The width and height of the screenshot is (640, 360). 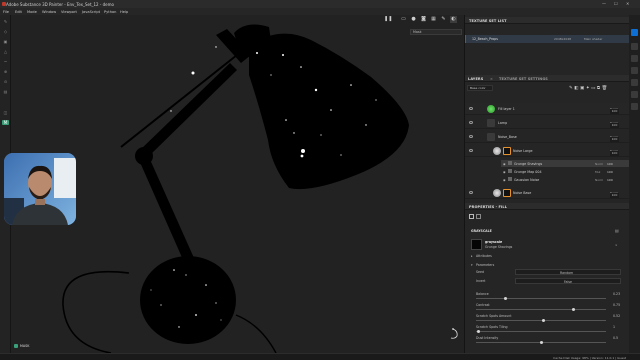 What do you see at coordinates (5, 51) in the screenshot?
I see `polygon-fill-icon: △` at bounding box center [5, 51].